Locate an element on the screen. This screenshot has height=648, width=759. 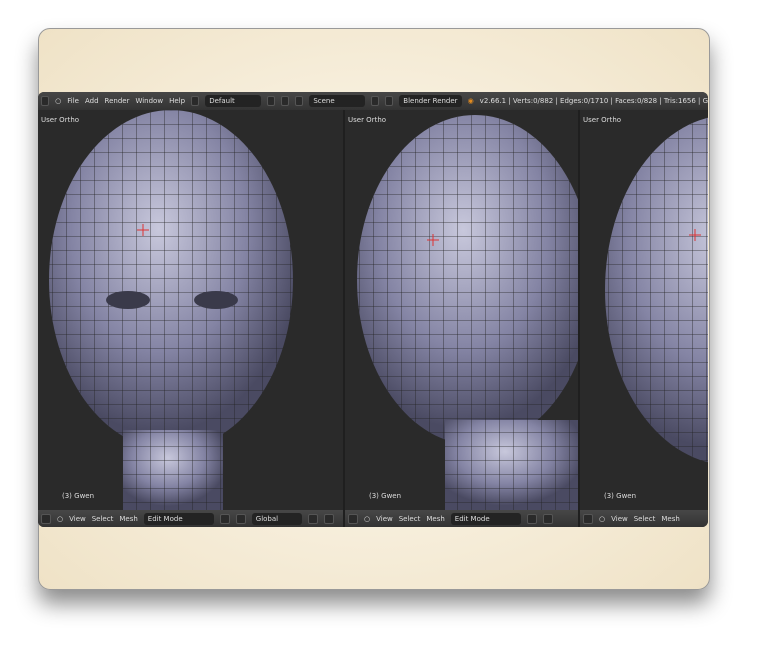
viewport-side: User Ortho (3) Gwen is located at coordinates (644, 310).